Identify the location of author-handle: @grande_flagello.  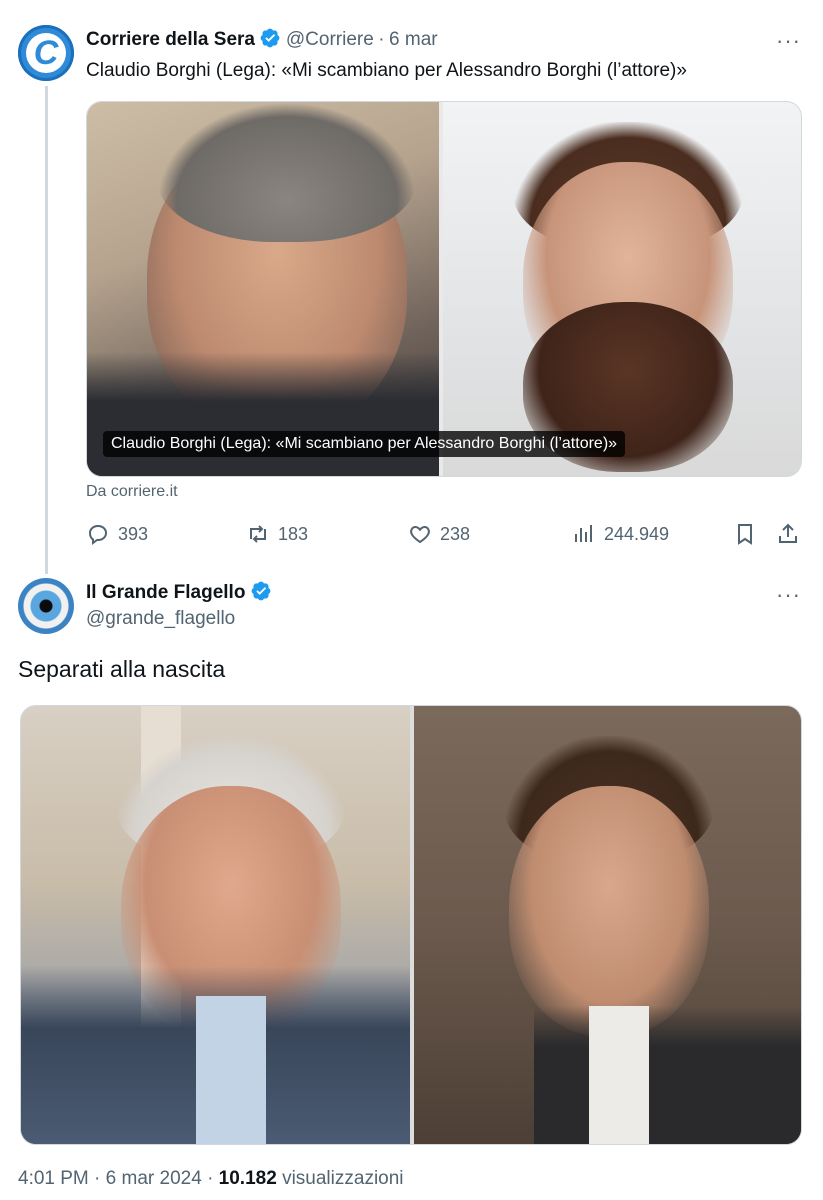
(160, 619).